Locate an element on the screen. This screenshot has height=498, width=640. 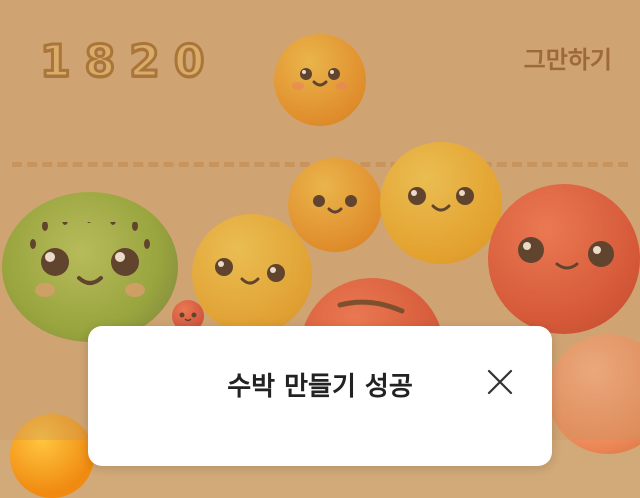
dialog-title: 수박 만들기 성공 is located at coordinates (320, 387).